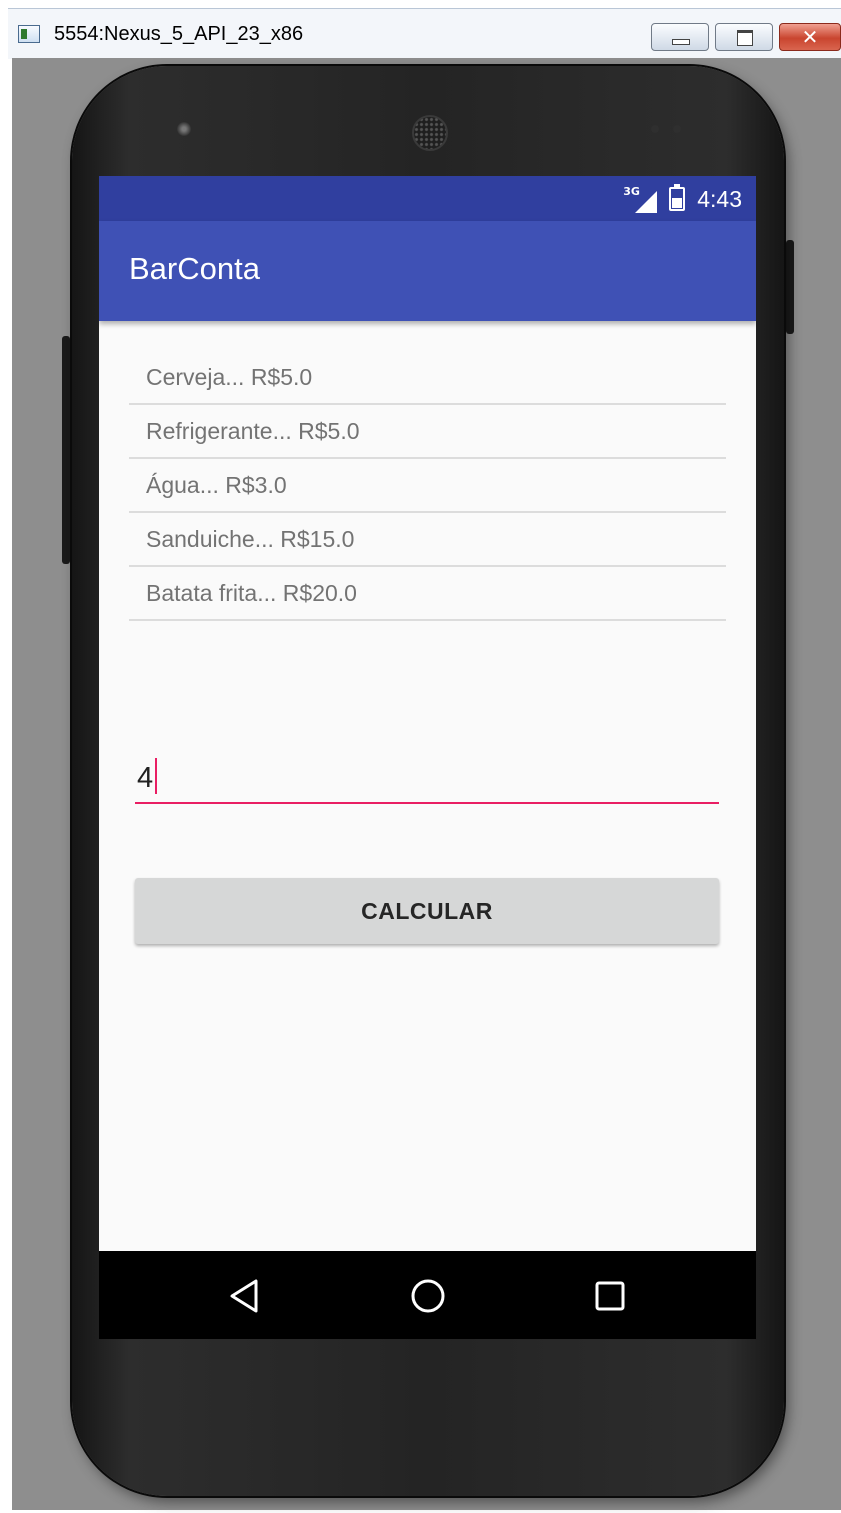 The image size is (841, 1513). I want to click on home-icon, so click(428, 1296).